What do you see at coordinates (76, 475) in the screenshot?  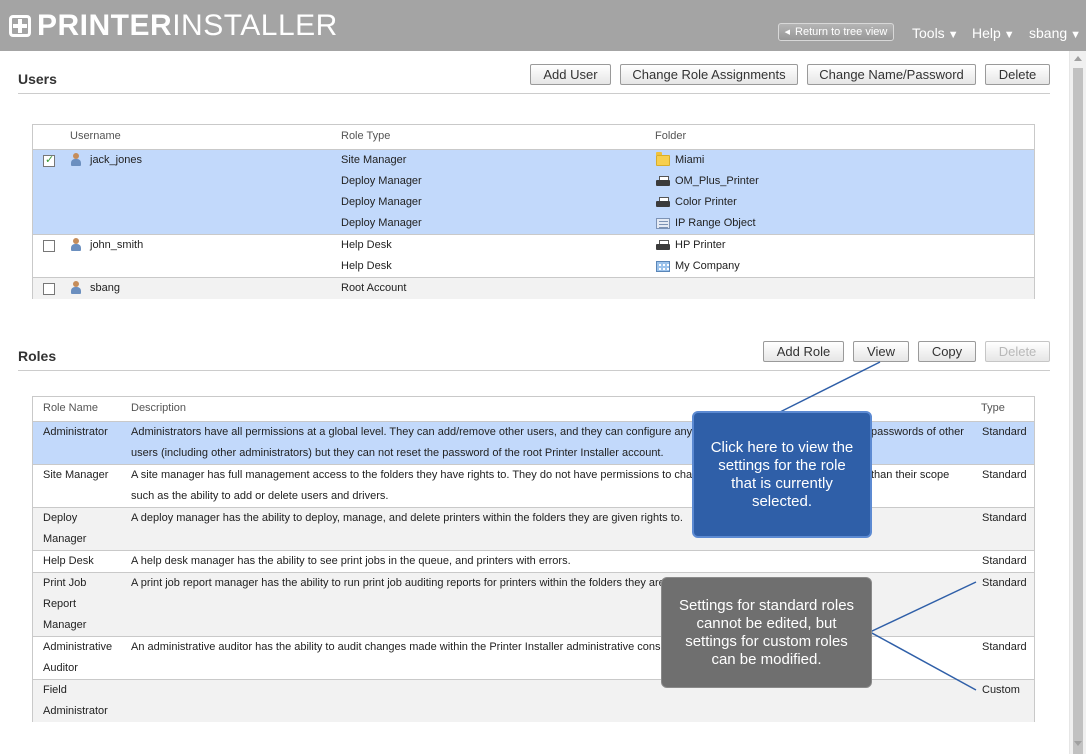 I see `role-name: Site Manager` at bounding box center [76, 475].